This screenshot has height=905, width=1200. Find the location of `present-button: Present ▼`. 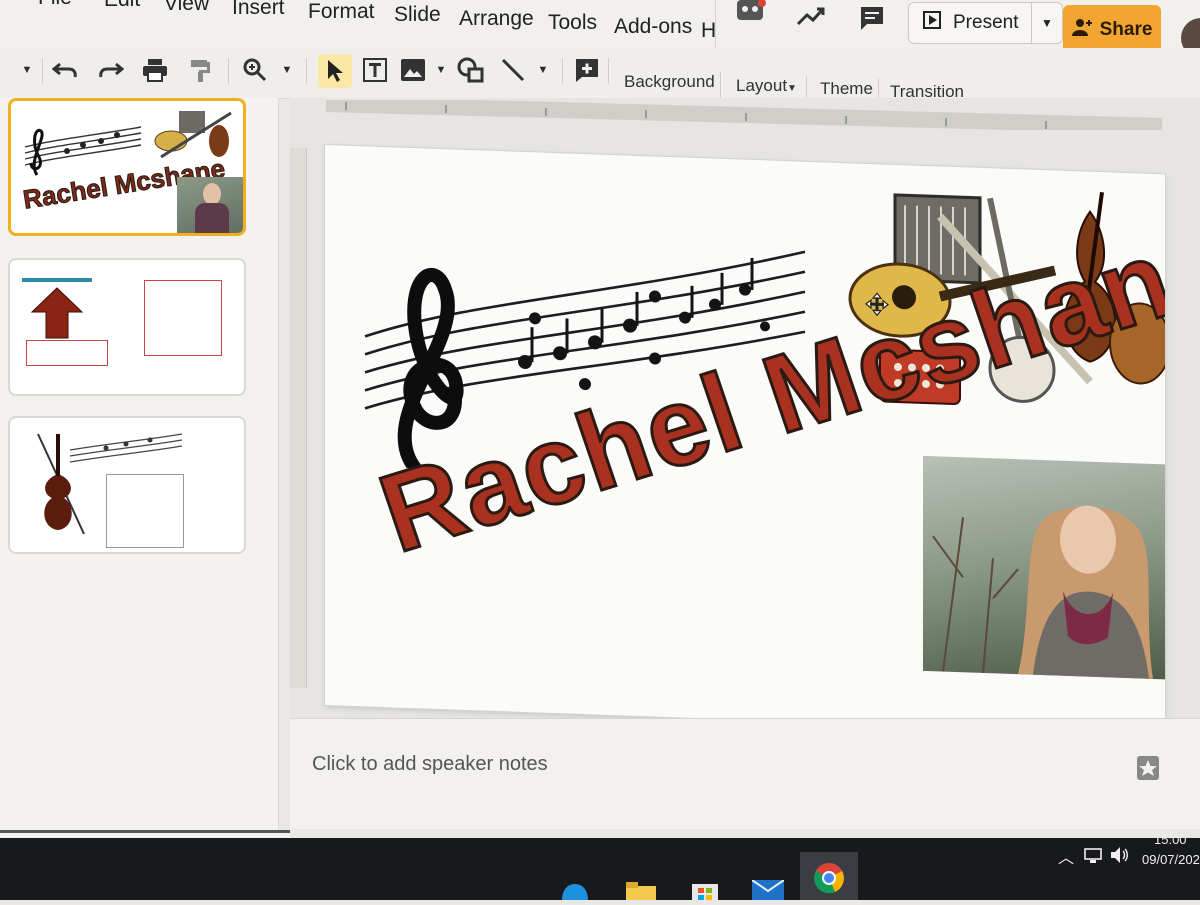

present-button: Present ▼ is located at coordinates (985, 23).